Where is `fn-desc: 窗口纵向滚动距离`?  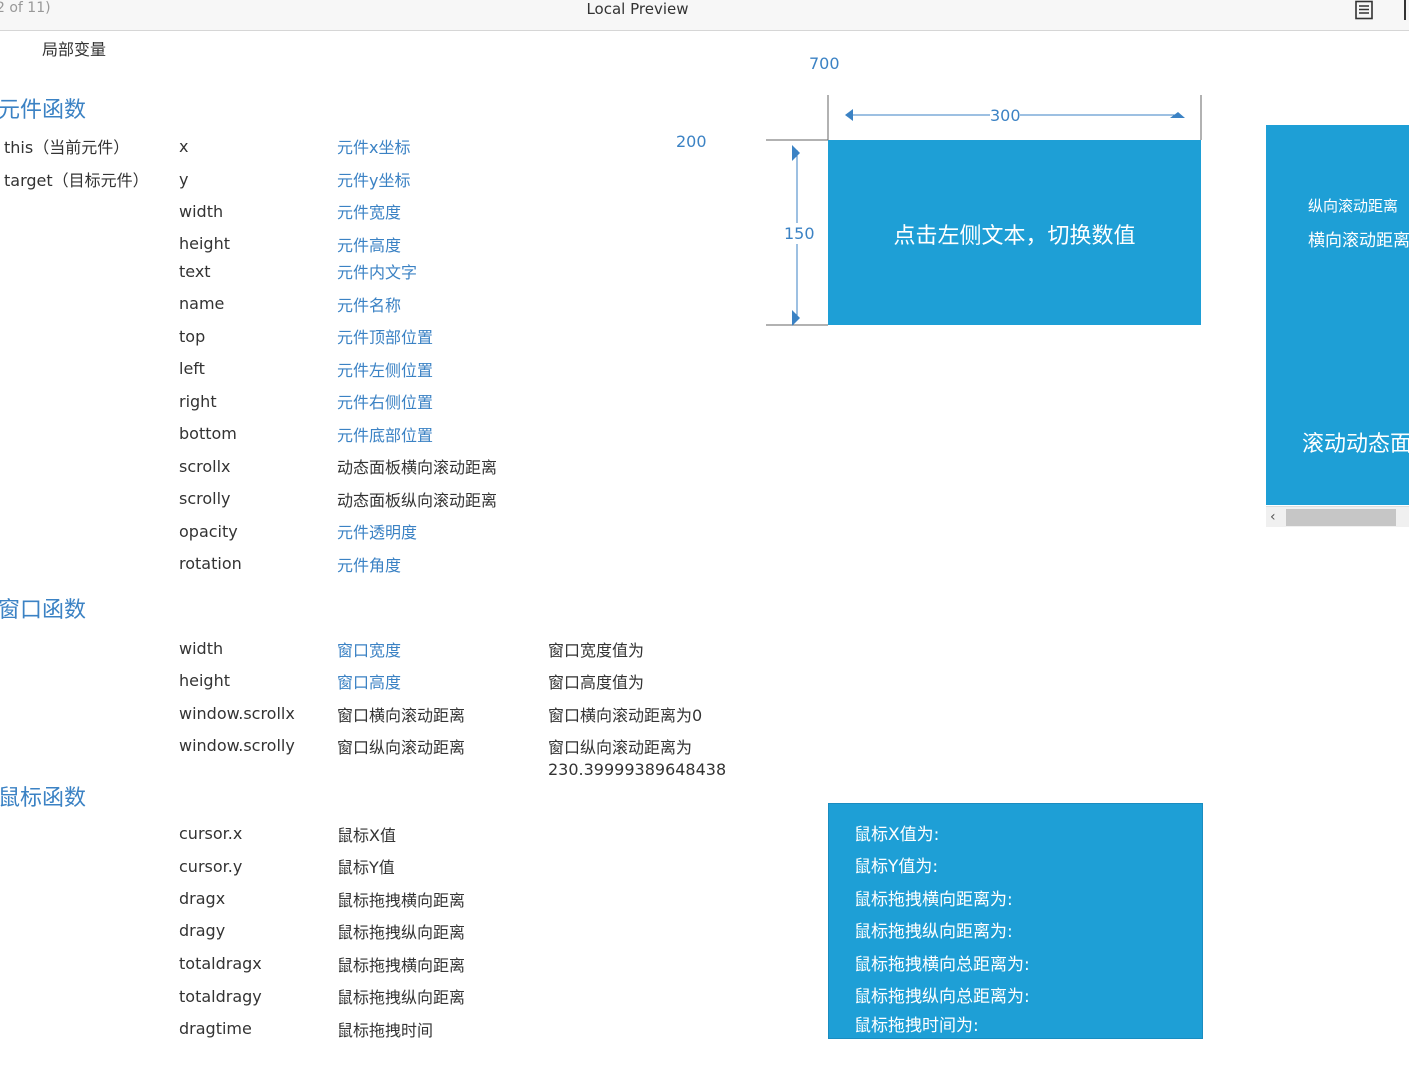
fn-desc: 窗口纵向滚动距离 is located at coordinates (401, 748).